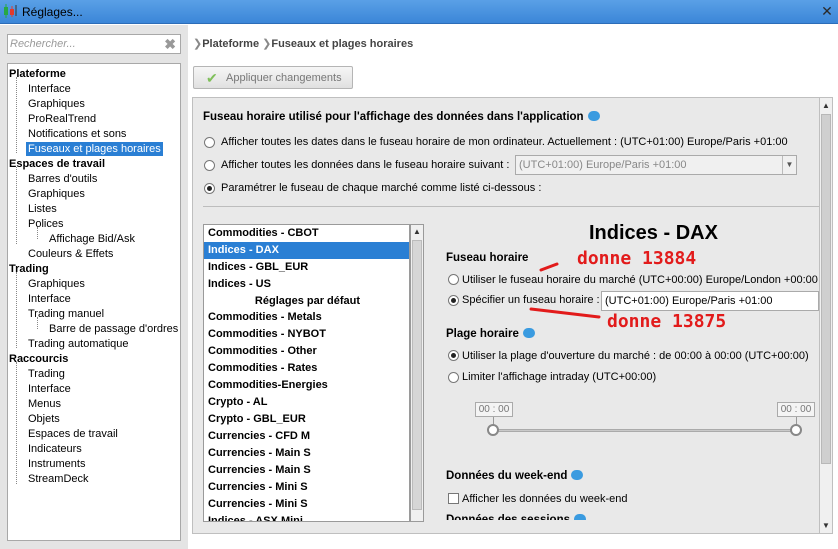  What do you see at coordinates (306, 385) in the screenshot?
I see `list-item: Commodities-Energies` at bounding box center [306, 385].